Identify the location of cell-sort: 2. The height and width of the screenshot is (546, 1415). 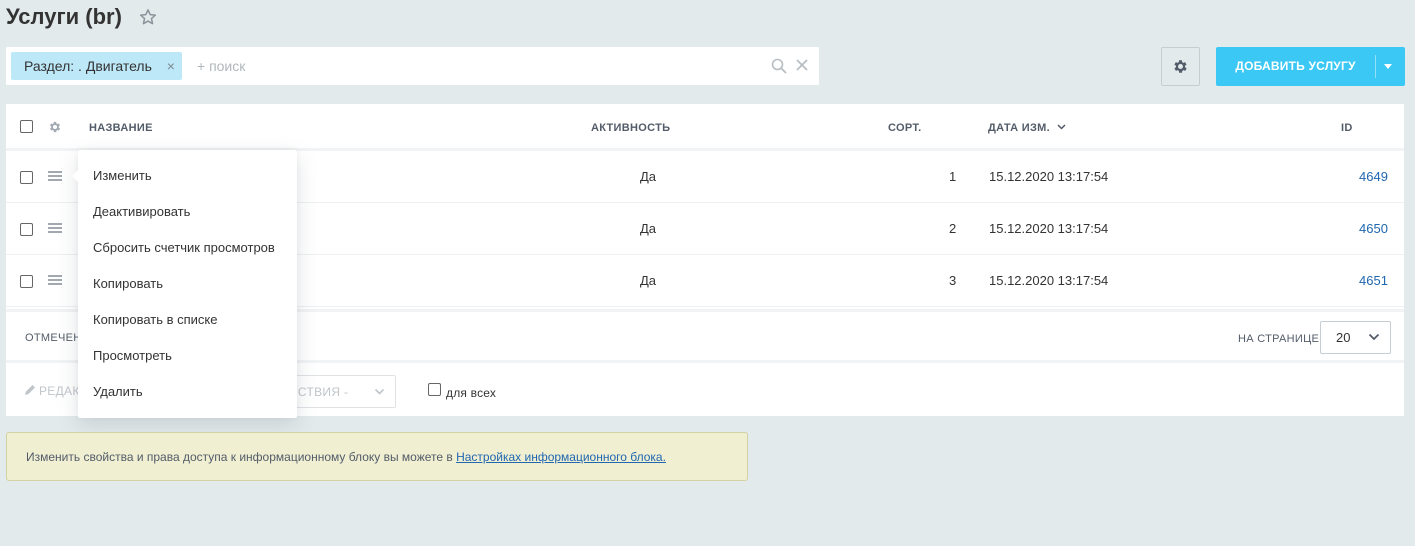
(953, 228).